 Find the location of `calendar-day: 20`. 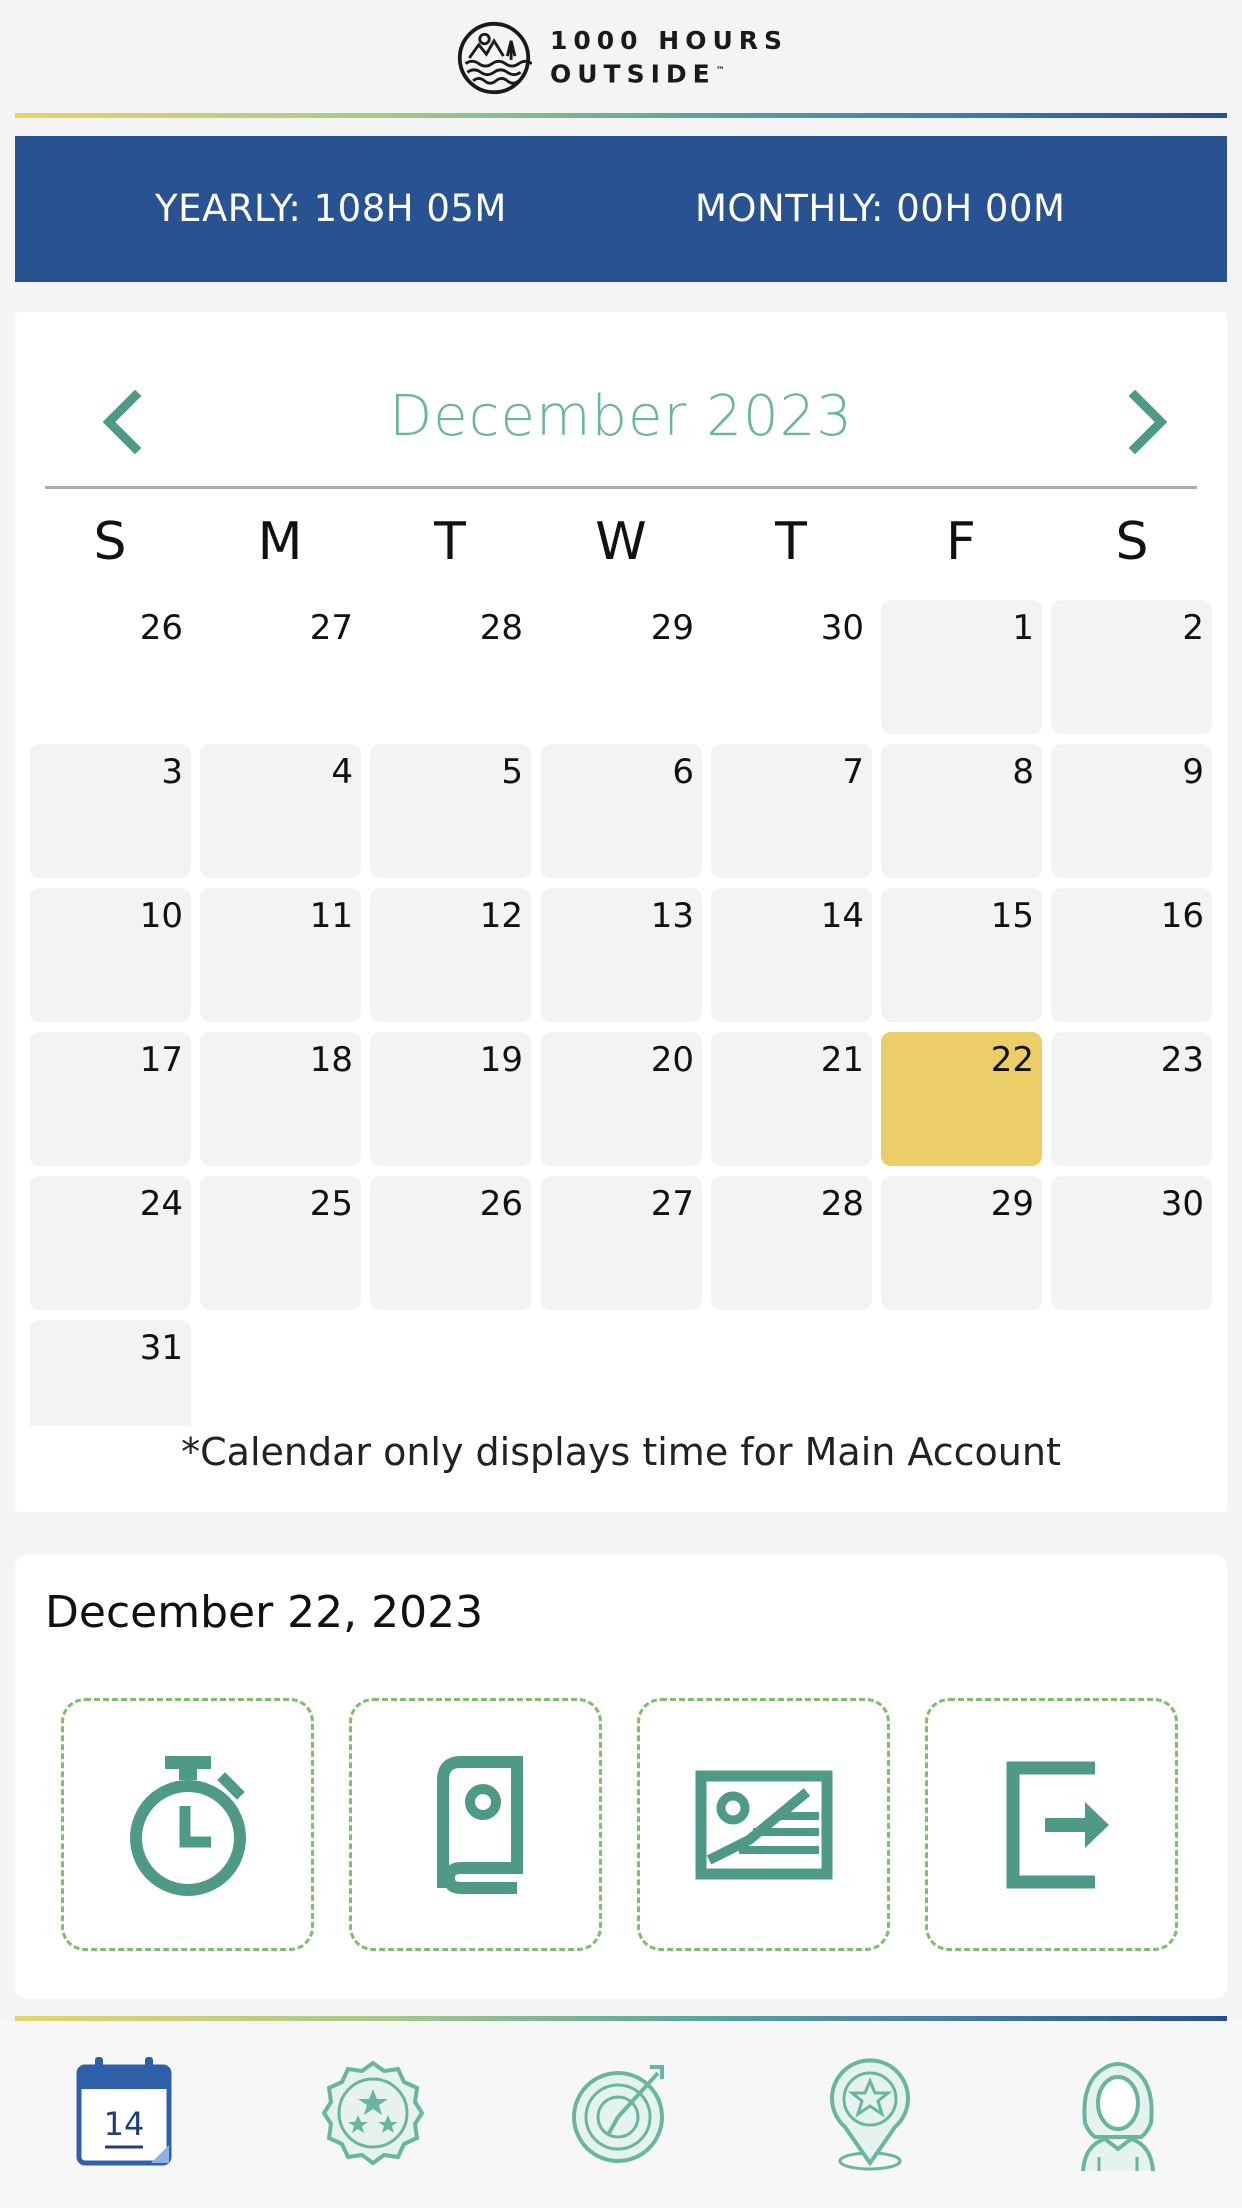

calendar-day: 20 is located at coordinates (621, 1099).